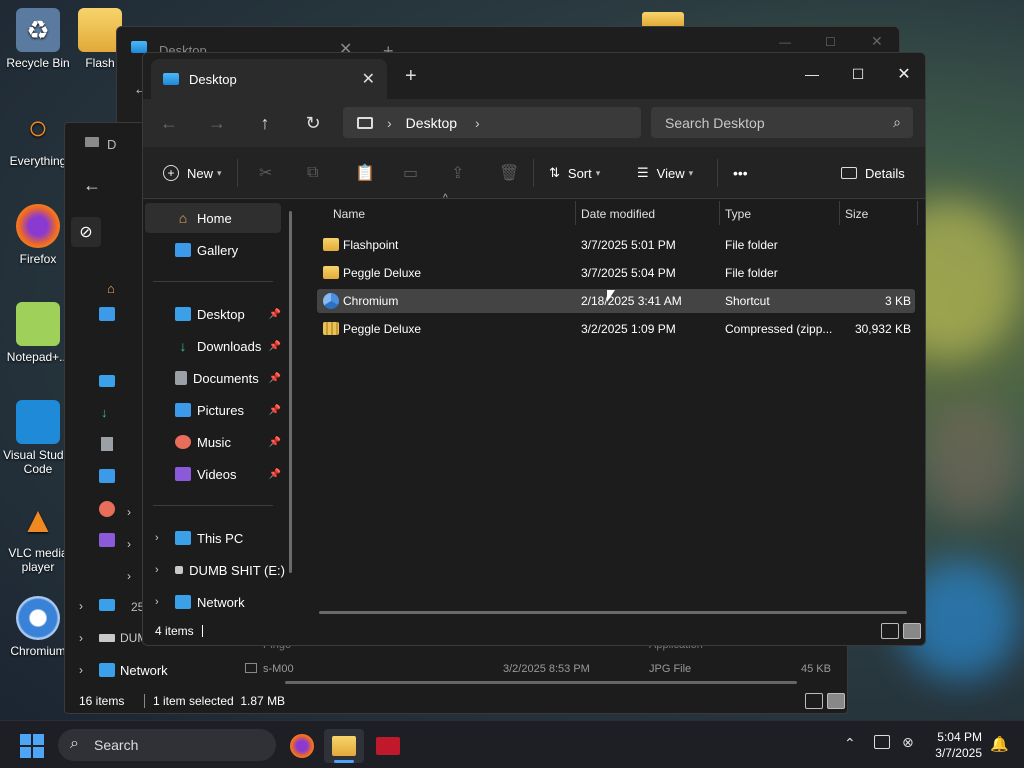  I want to click on paste-icon: 📋, so click(365, 173).